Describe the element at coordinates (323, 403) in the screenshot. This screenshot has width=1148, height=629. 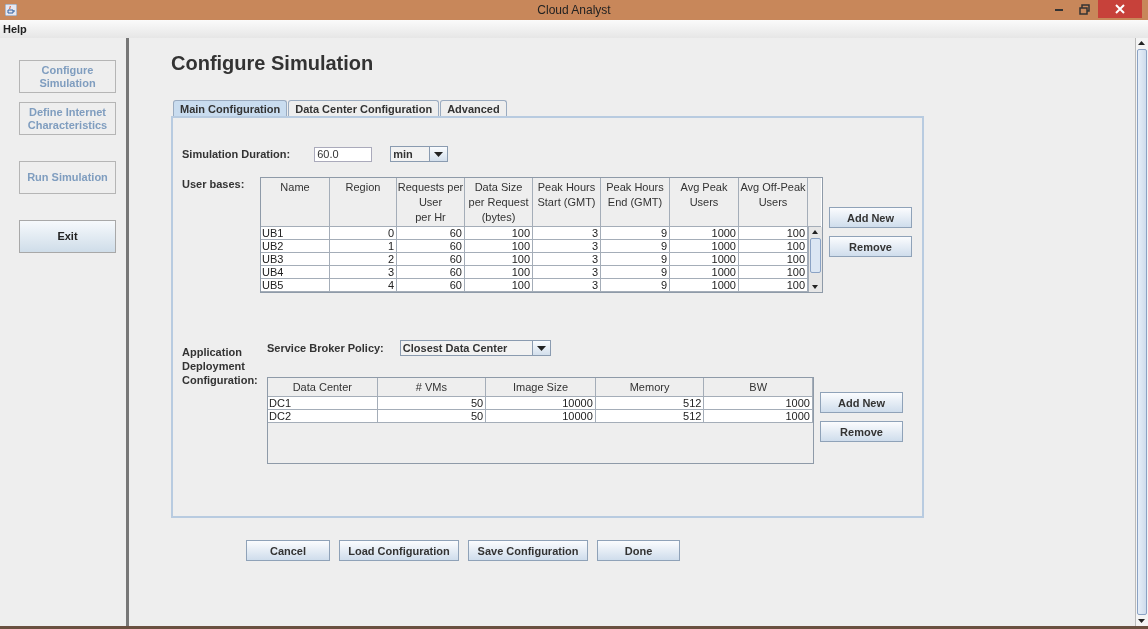
I see `table-cell: DC1` at that location.